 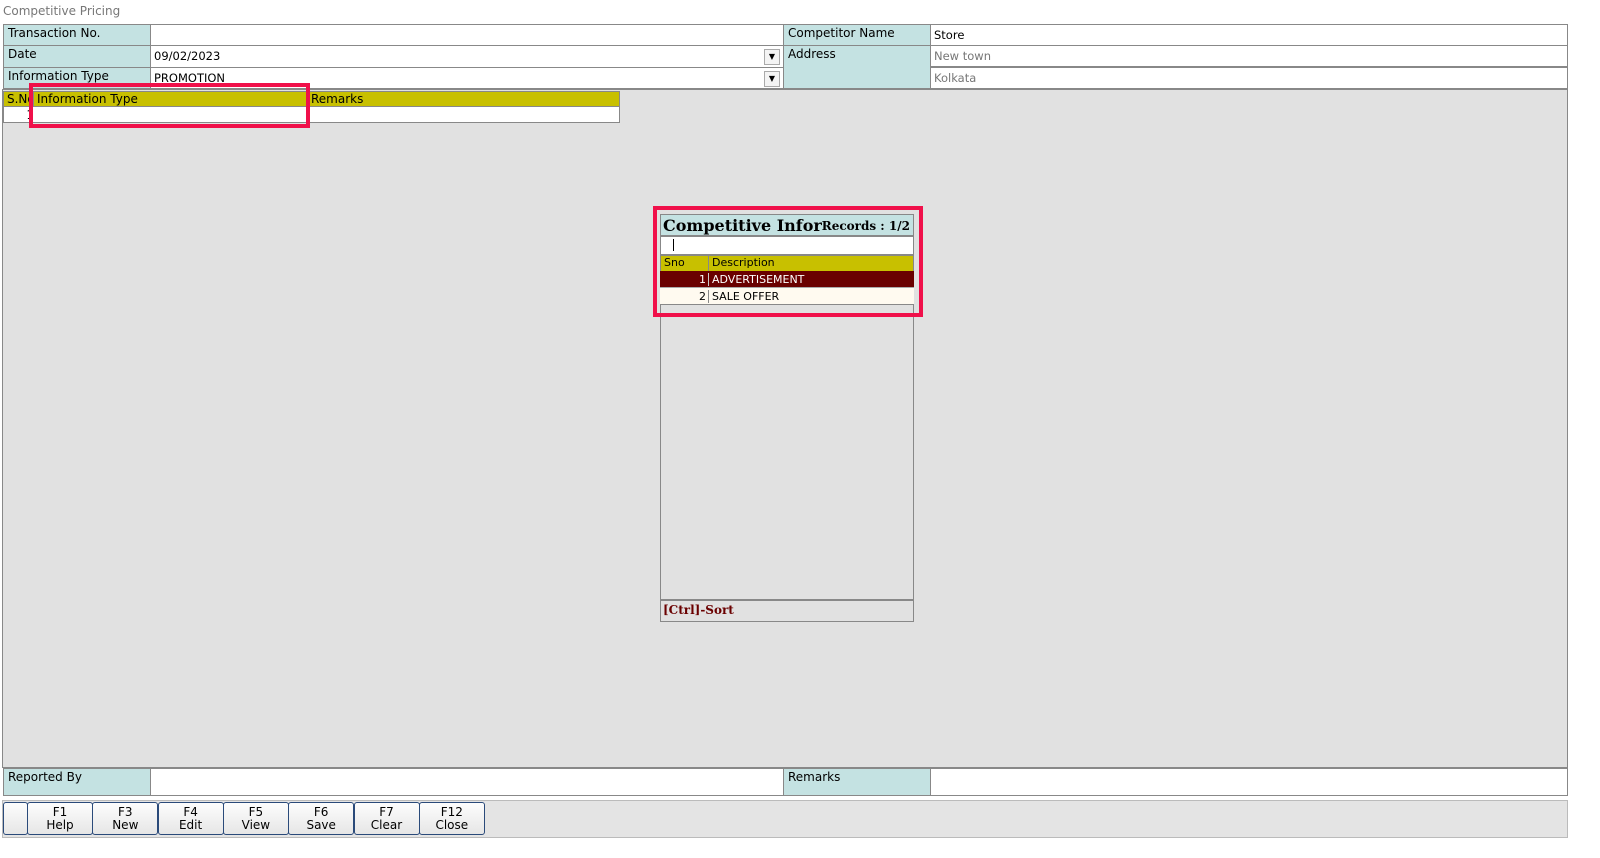 What do you see at coordinates (77, 56) in the screenshot?
I see `date-label: Date` at bounding box center [77, 56].